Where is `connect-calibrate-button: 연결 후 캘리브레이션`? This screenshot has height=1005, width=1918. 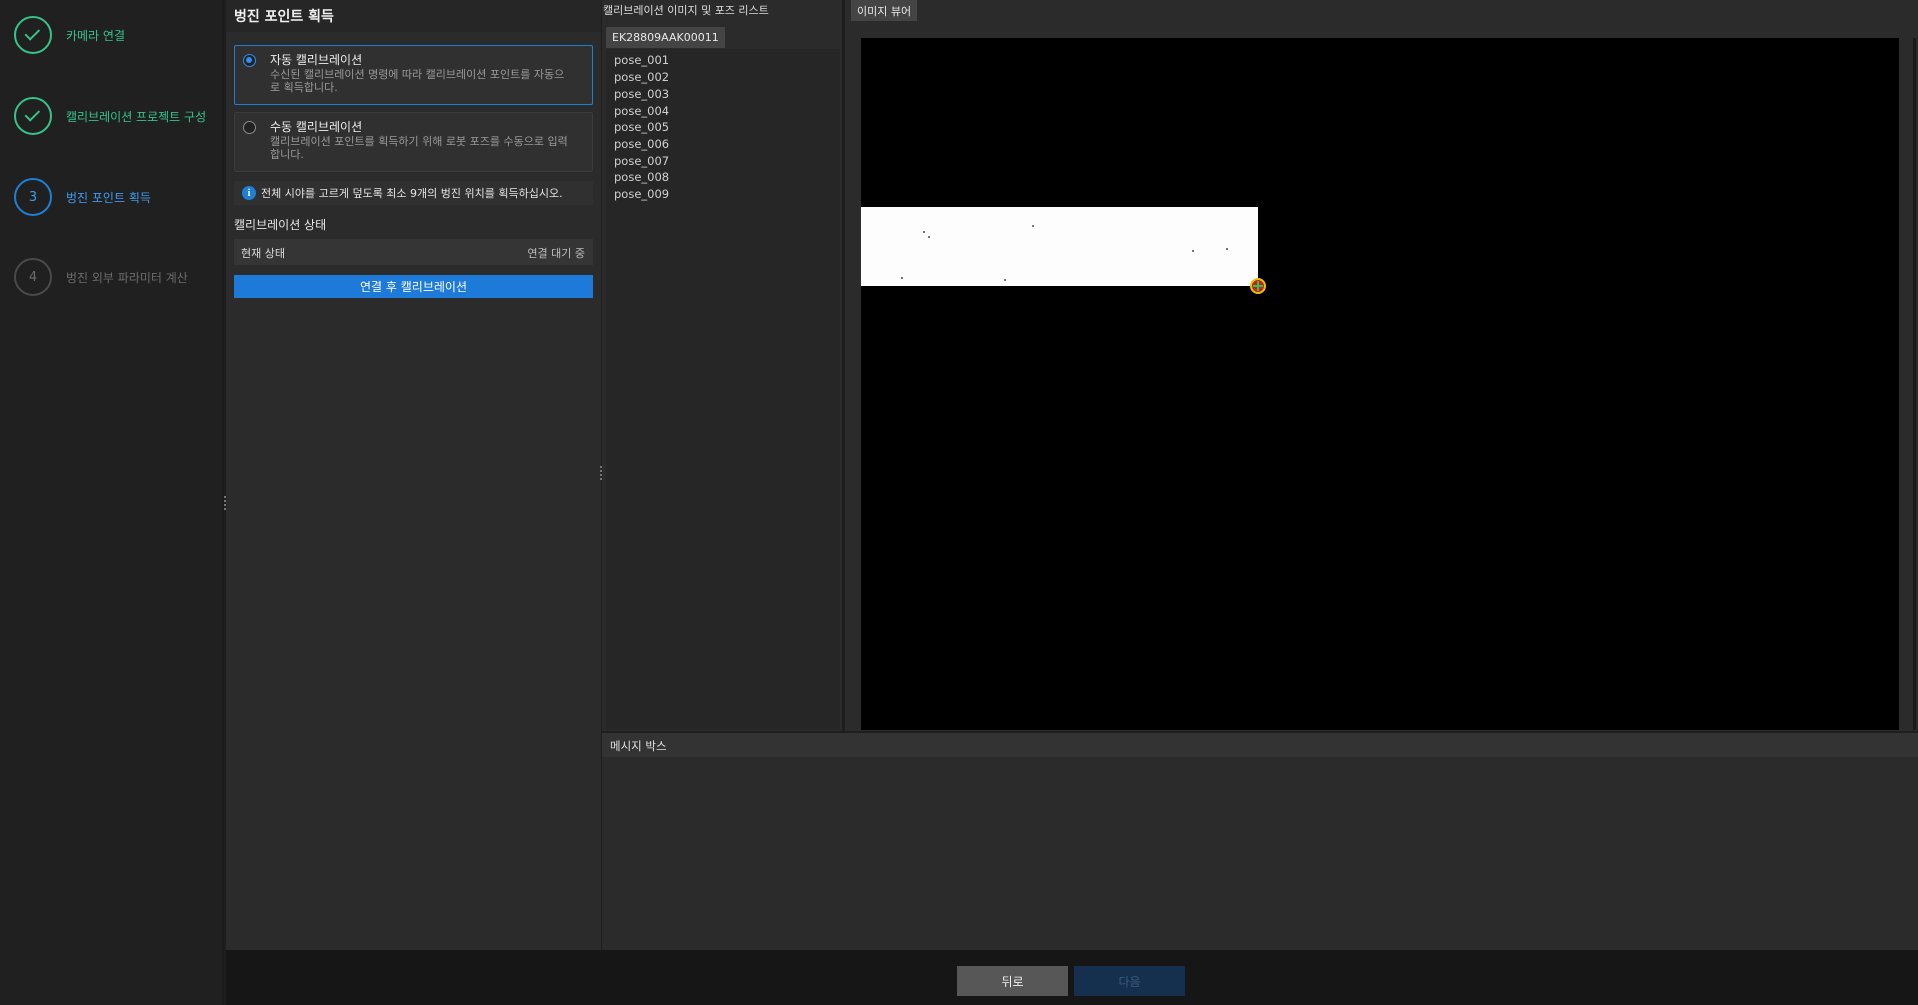
connect-calibrate-button: 연결 후 캘리브레이션 is located at coordinates (413, 286).